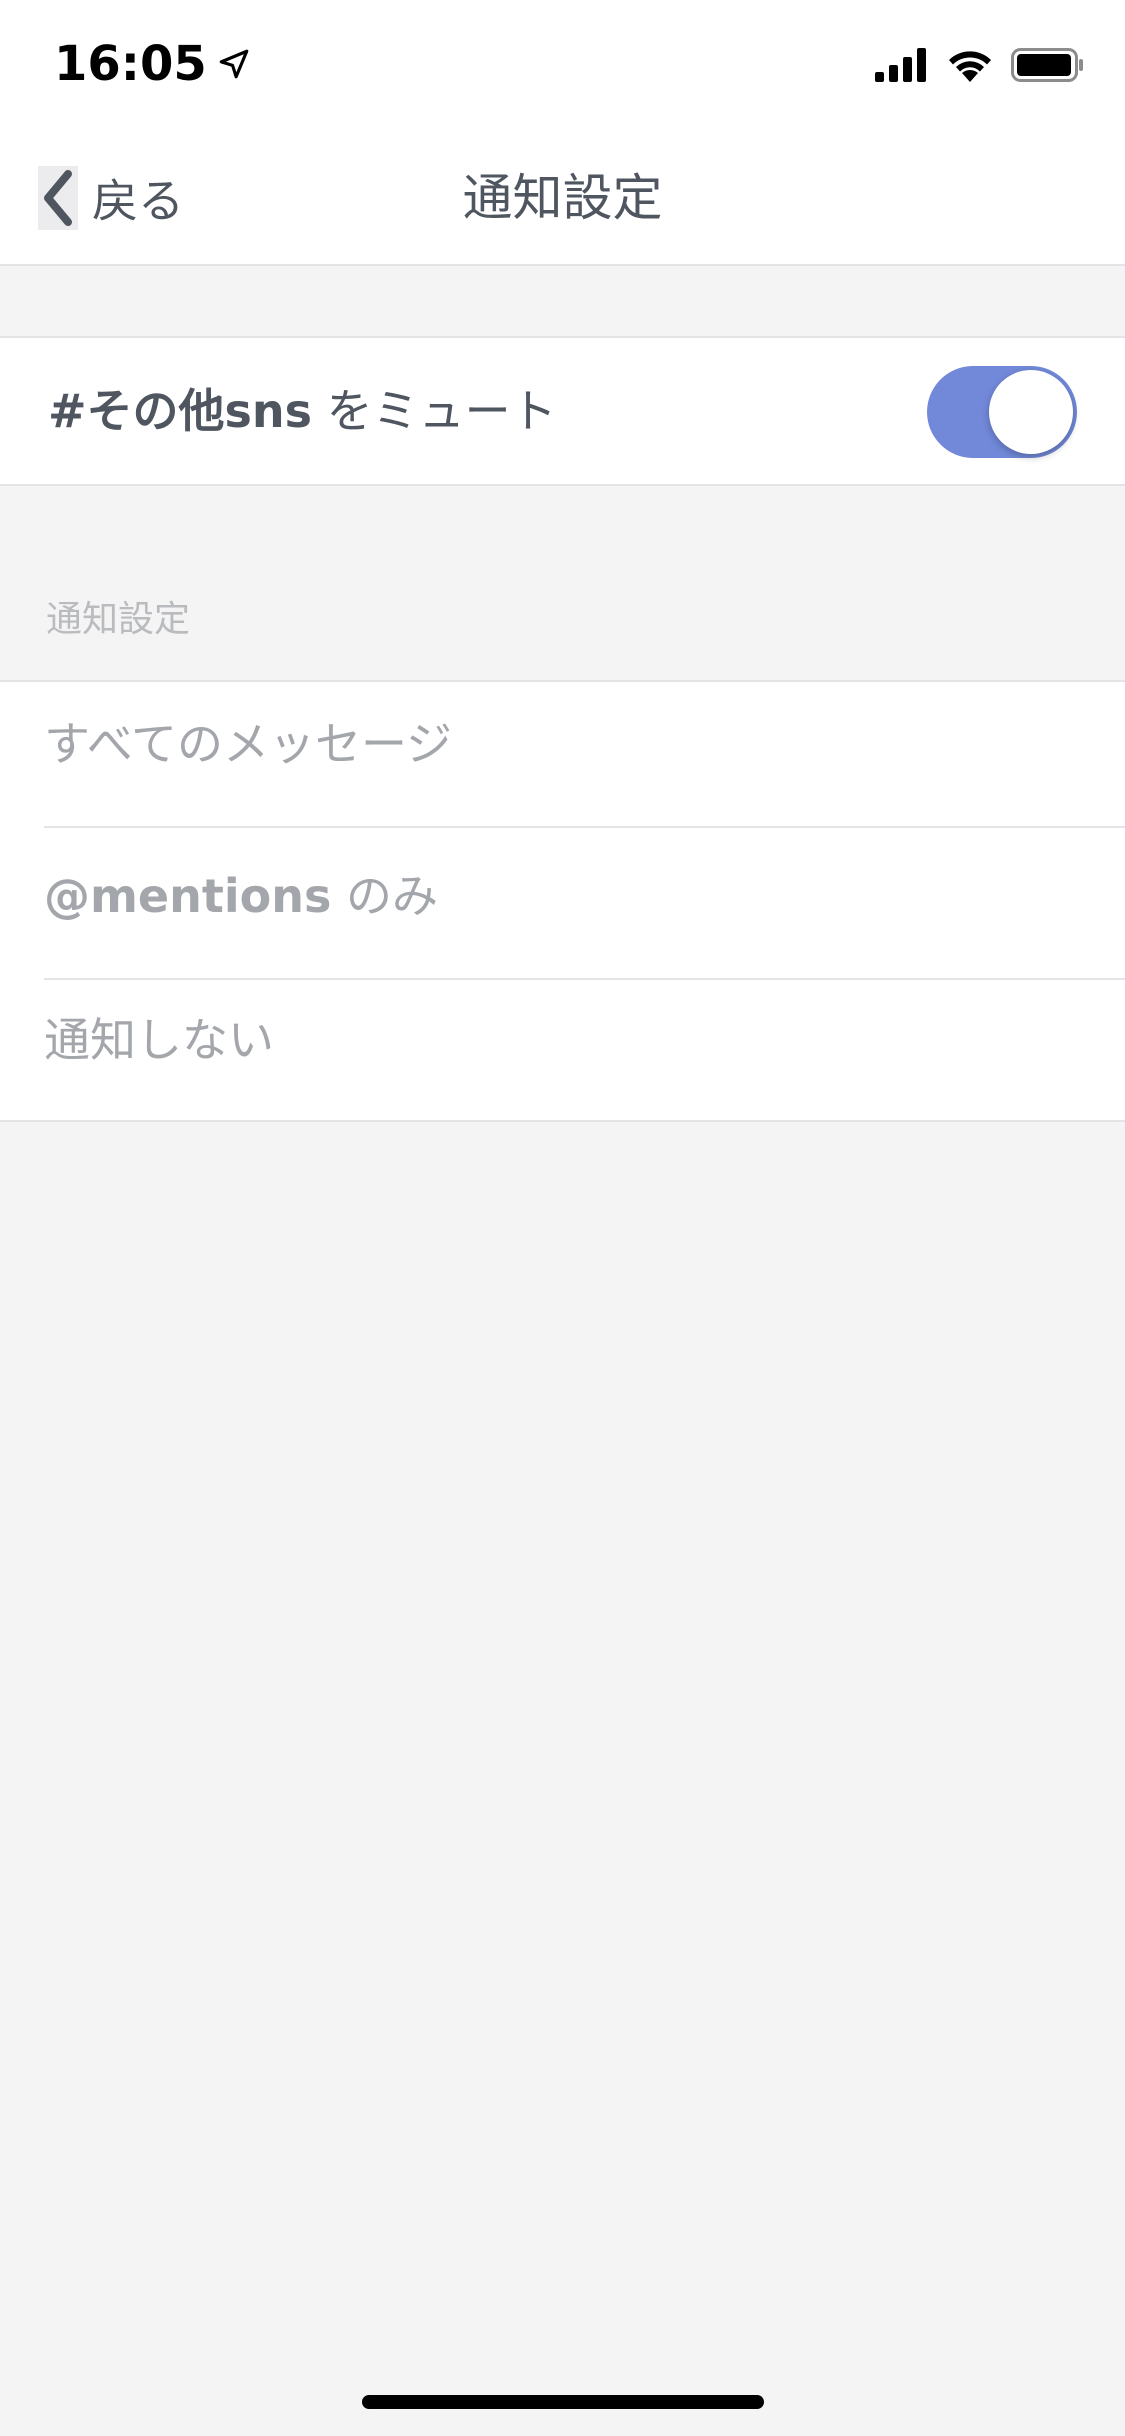  What do you see at coordinates (562, 411) in the screenshot?
I see `mute-channel-row: #その他sns をミュート` at bounding box center [562, 411].